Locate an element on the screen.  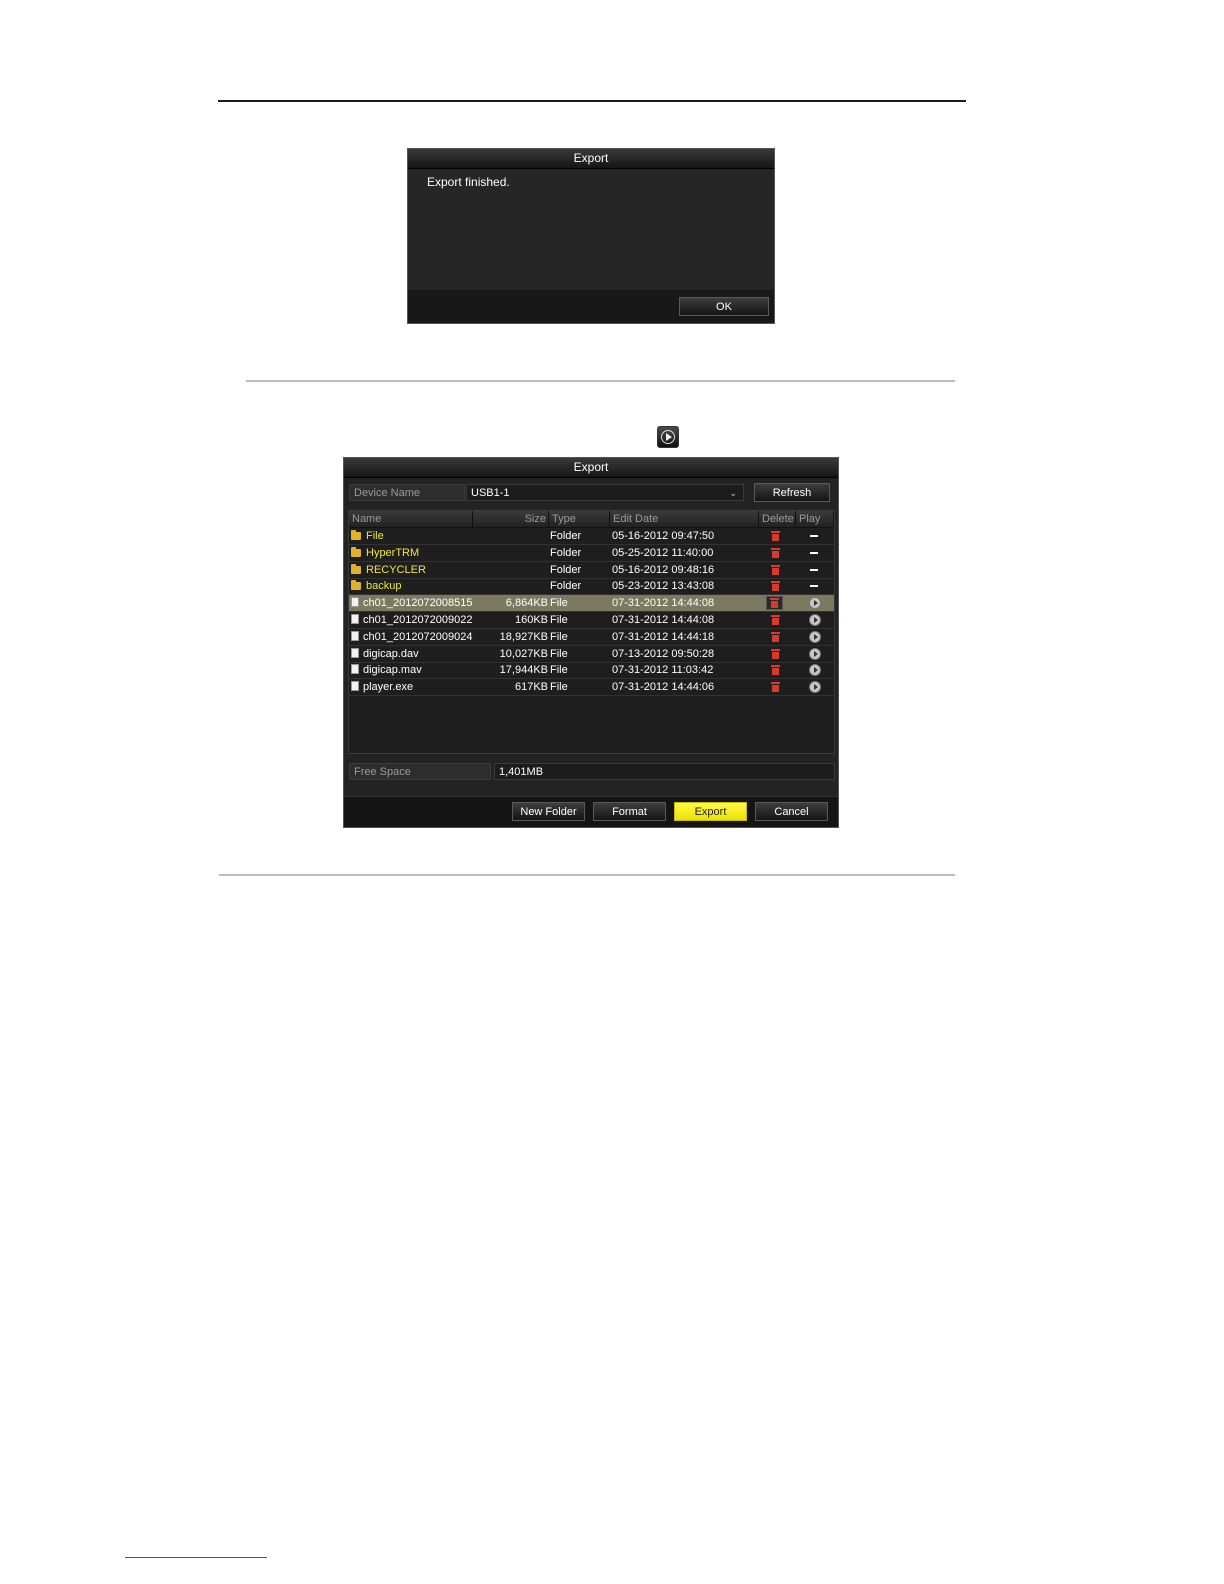
file-name-text: RECYCLER is located at coordinates (396, 569).